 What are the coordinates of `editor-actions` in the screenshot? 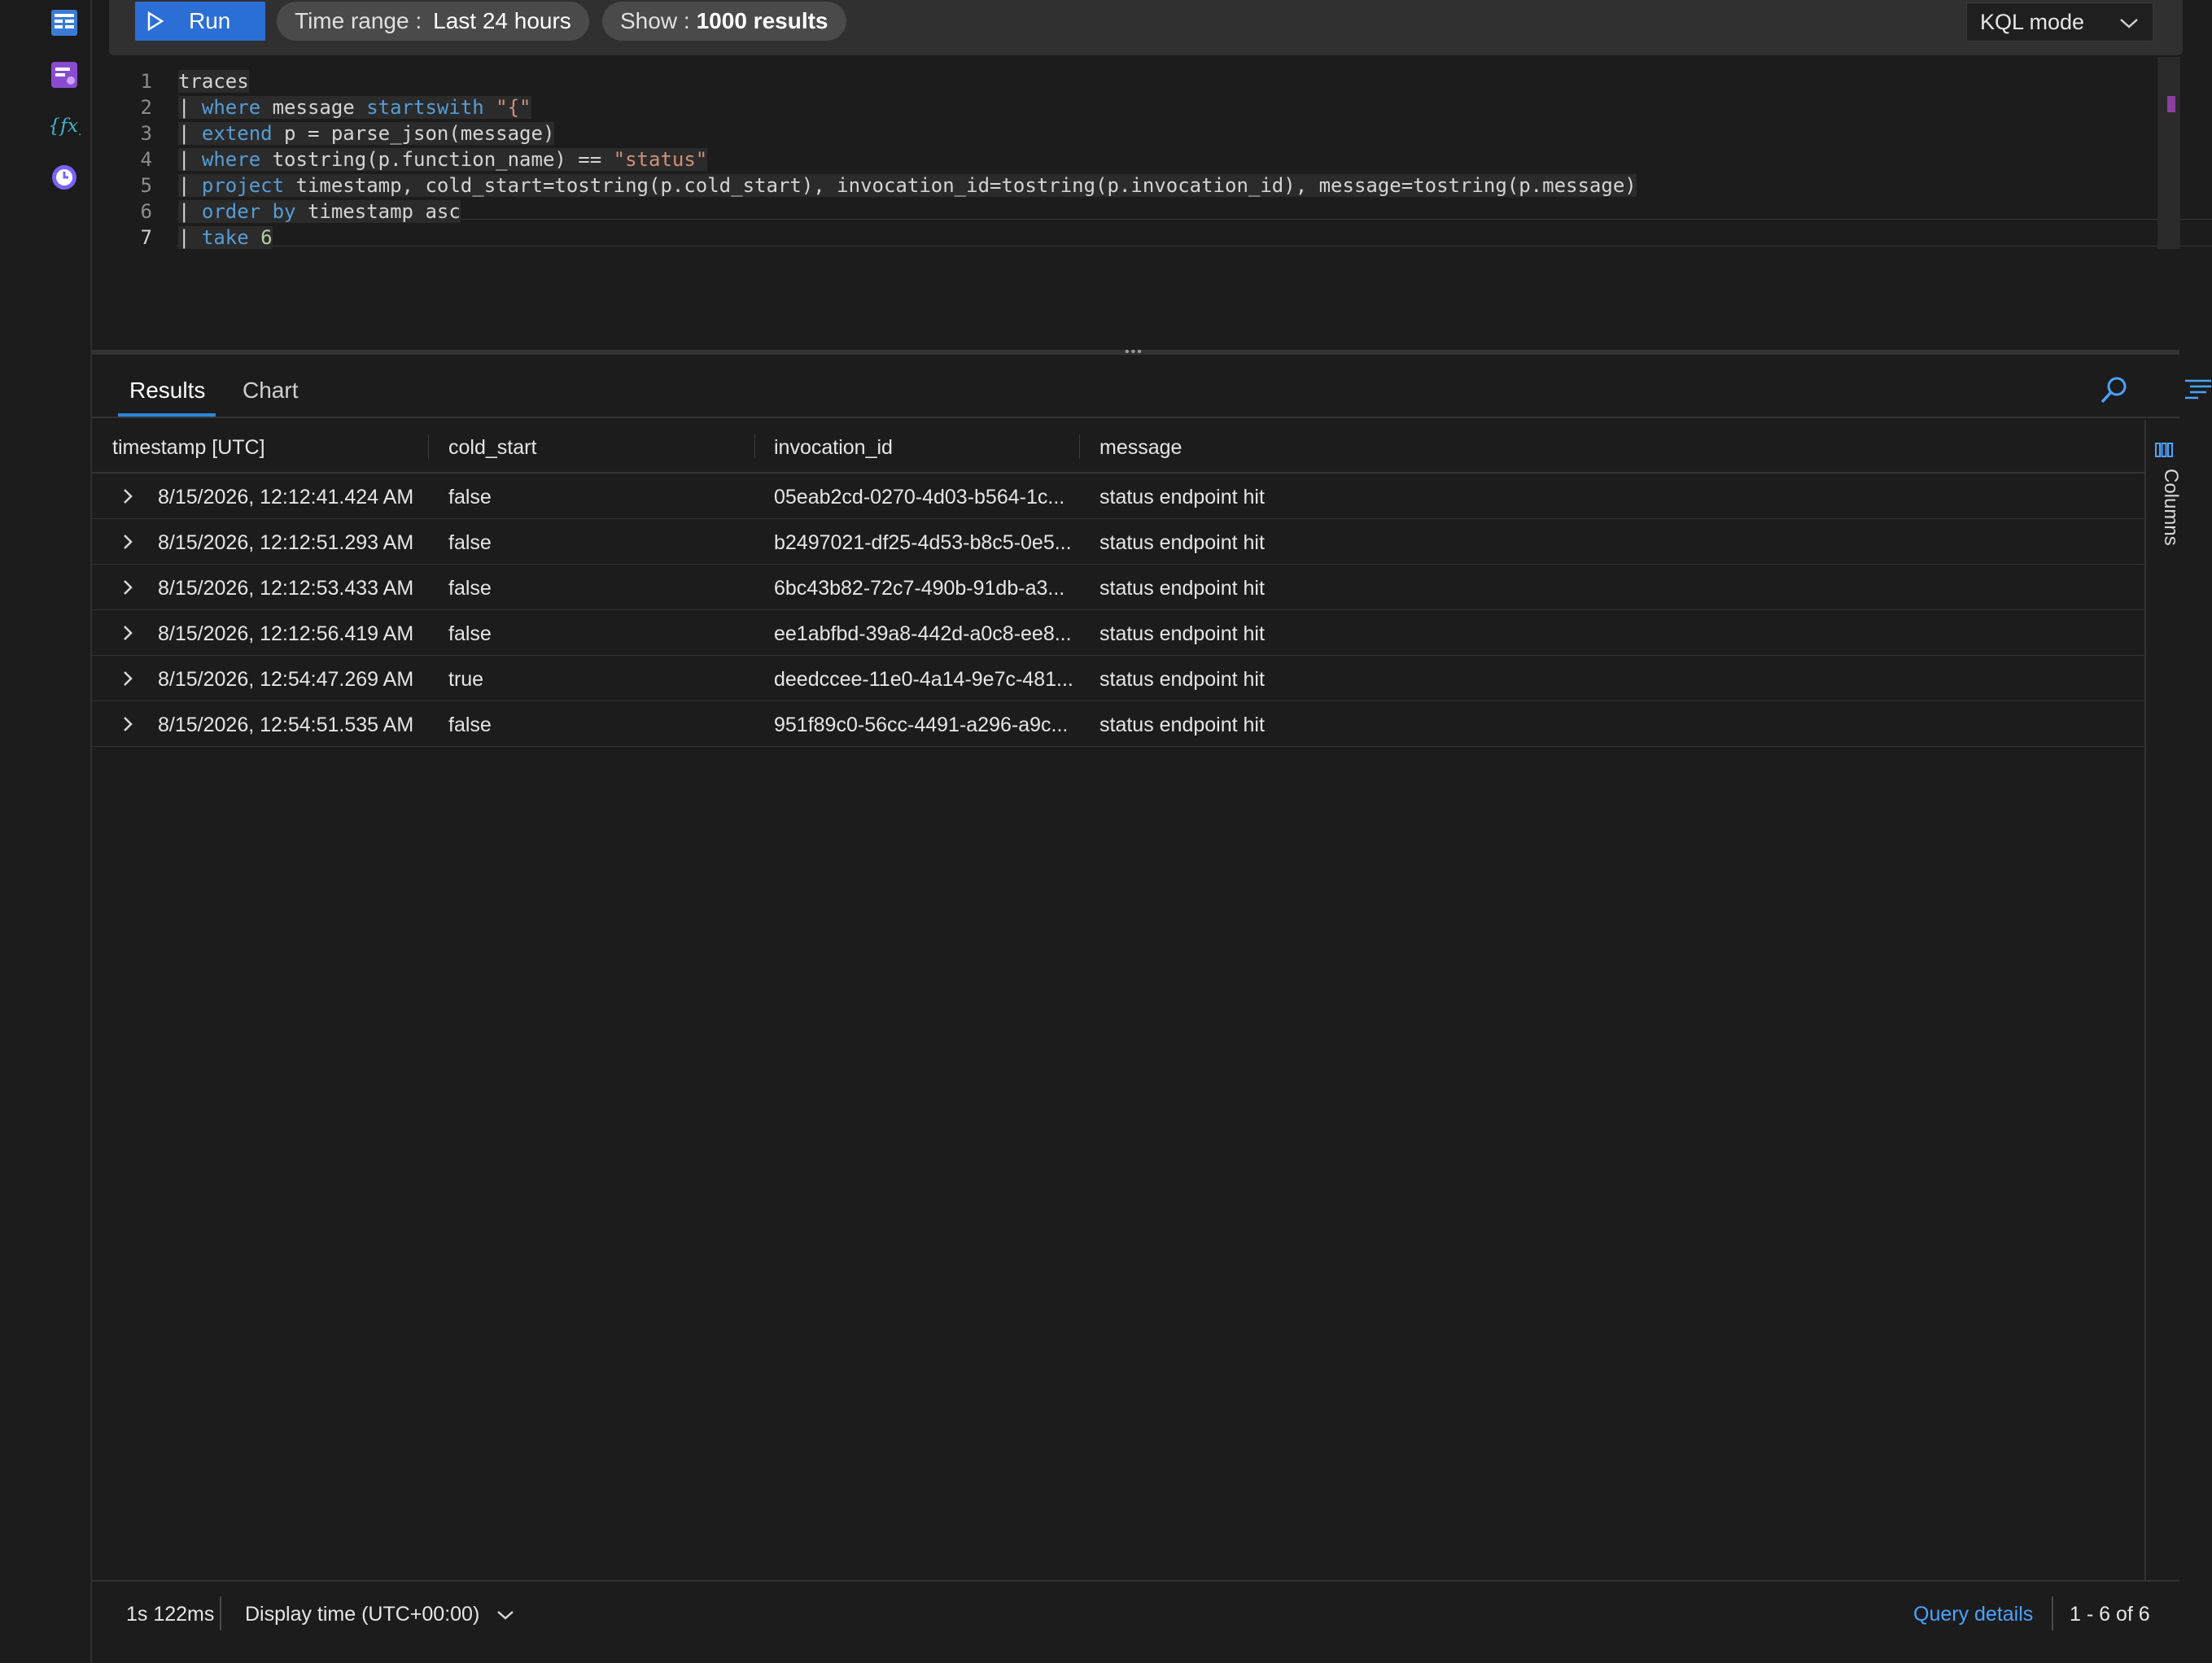 It's located at (2197, 388).